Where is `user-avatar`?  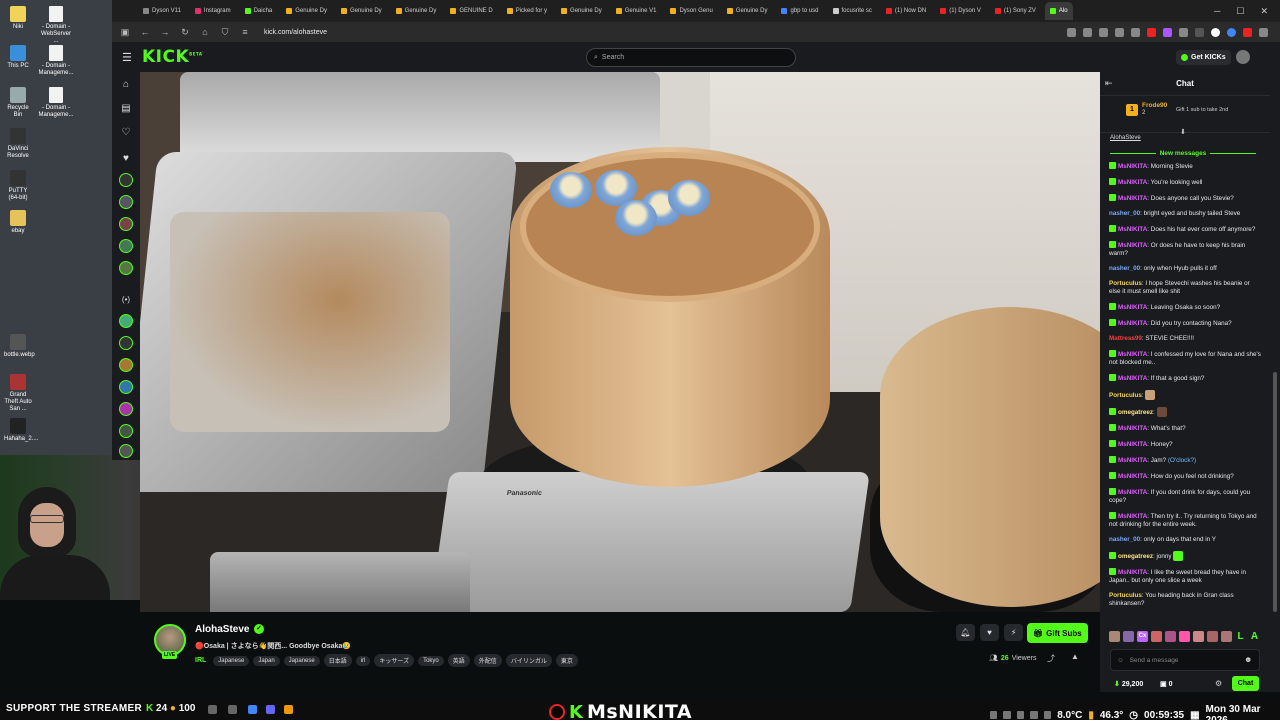
user-avatar is located at coordinates (1243, 57).